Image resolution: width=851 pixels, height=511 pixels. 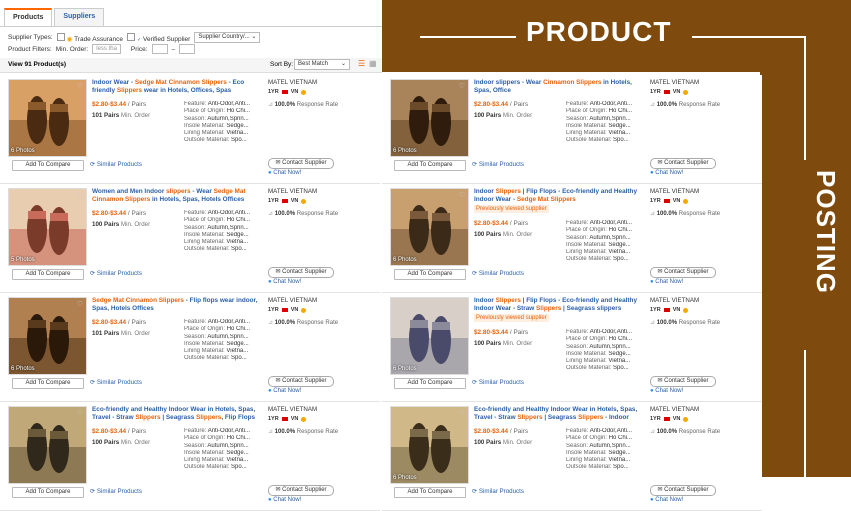 I want to click on attr-label: Outsole Material:, so click(x=207, y=249).